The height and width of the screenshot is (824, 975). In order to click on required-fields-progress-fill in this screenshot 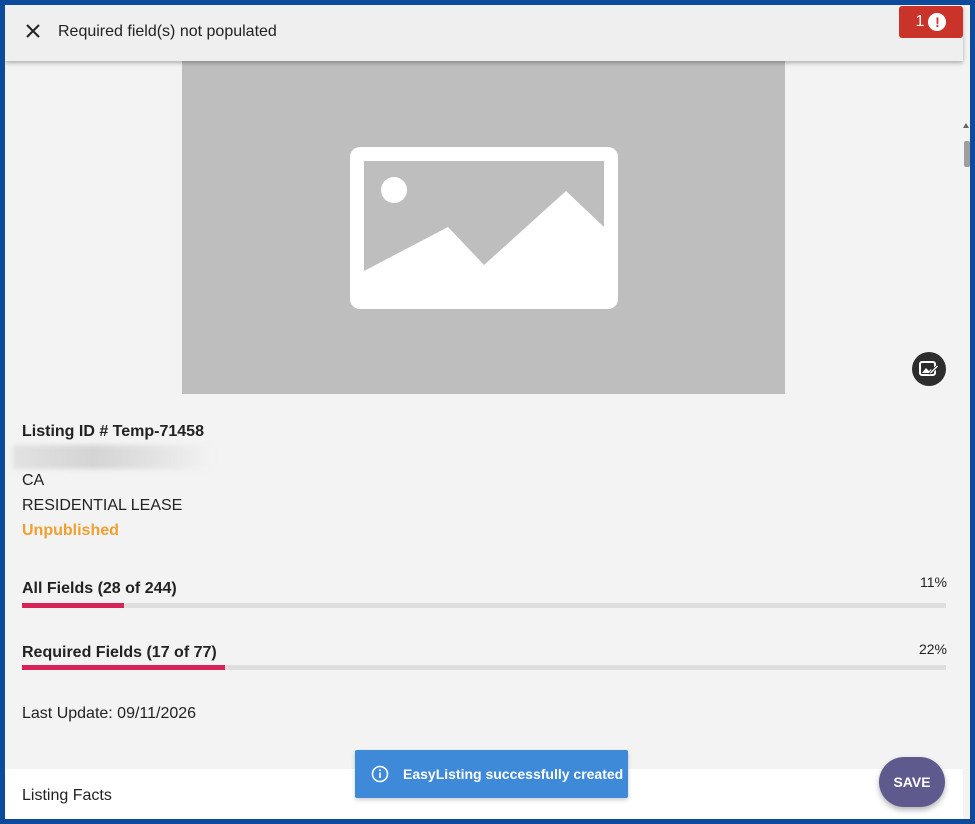, I will do `click(124, 667)`.